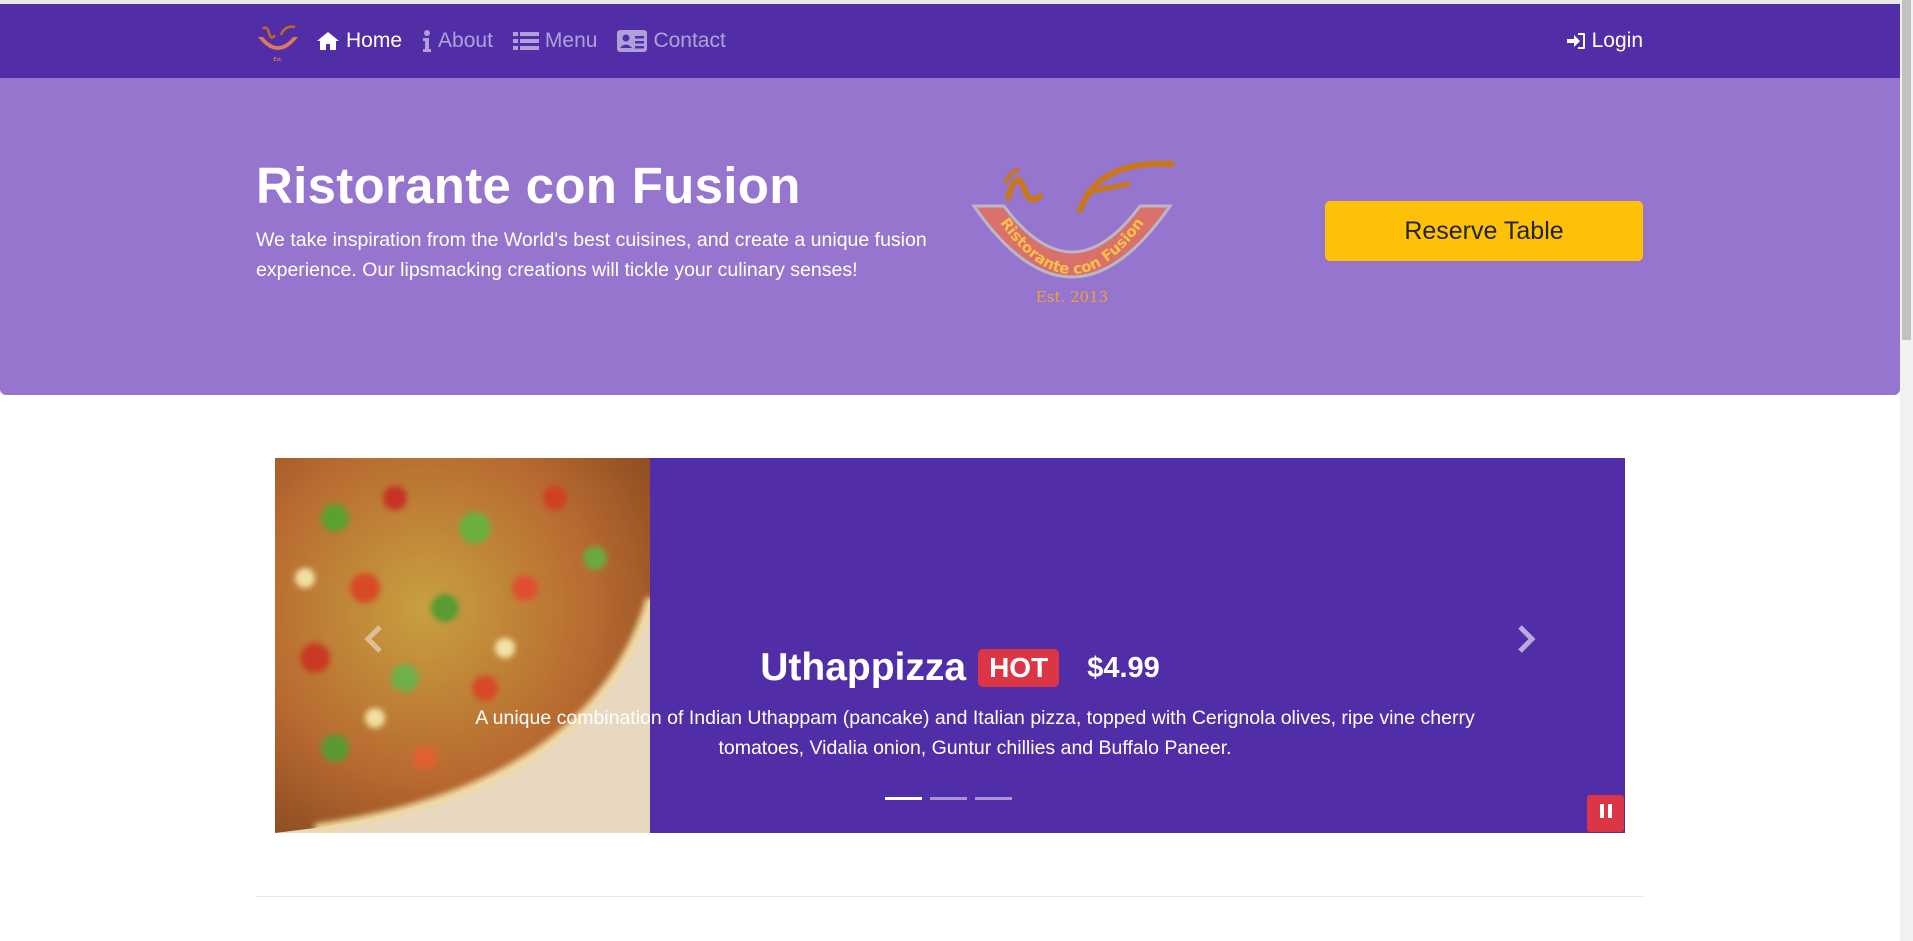  What do you see at coordinates (1906, 470) in the screenshot?
I see `page-scrollbar` at bounding box center [1906, 470].